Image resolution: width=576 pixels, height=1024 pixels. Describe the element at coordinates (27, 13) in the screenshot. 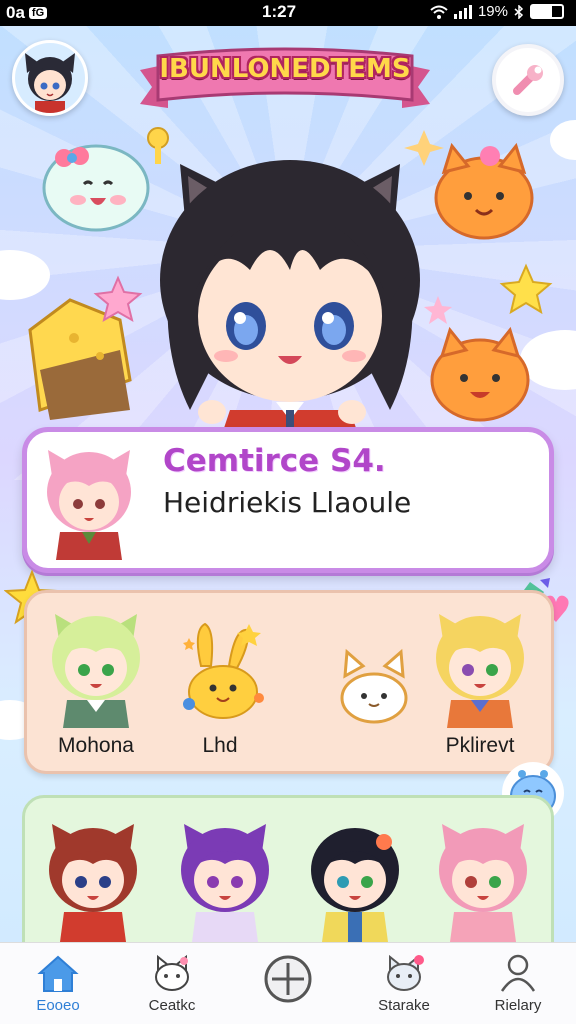

I see `status-left: 0a fG` at that location.